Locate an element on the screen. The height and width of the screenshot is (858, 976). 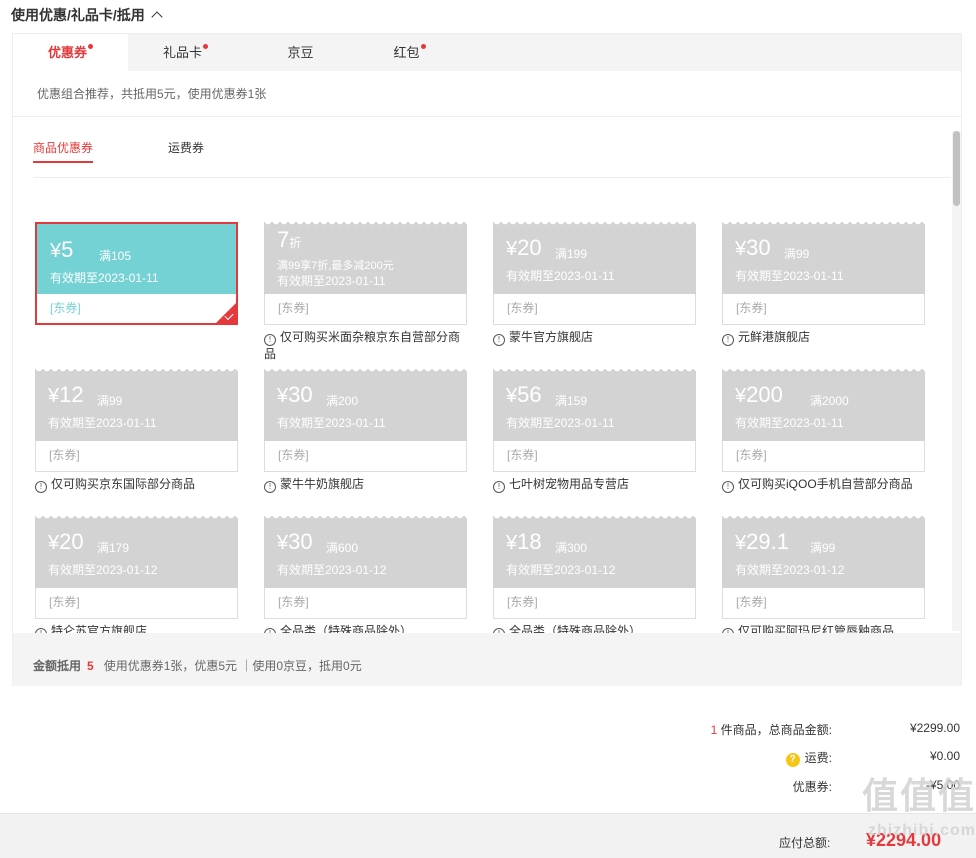
coupon-card: ¥200 满2000 有效期至2023-01-11 [东券] is located at coordinates (823, 420).